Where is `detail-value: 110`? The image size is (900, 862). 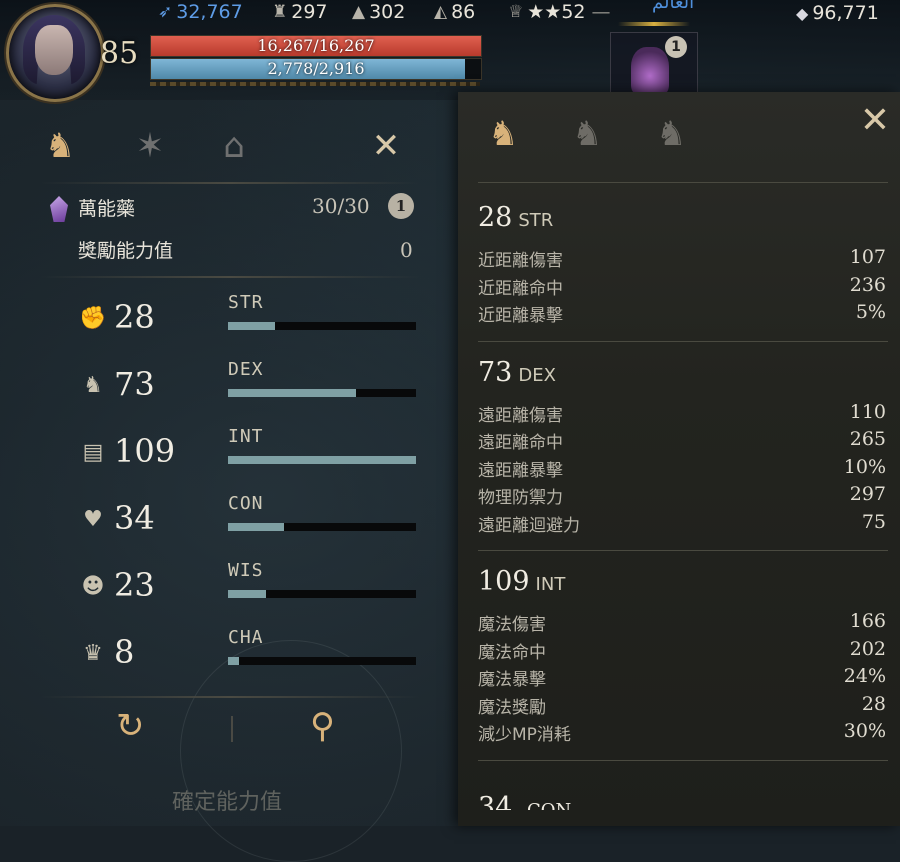 detail-value: 110 is located at coordinates (867, 411).